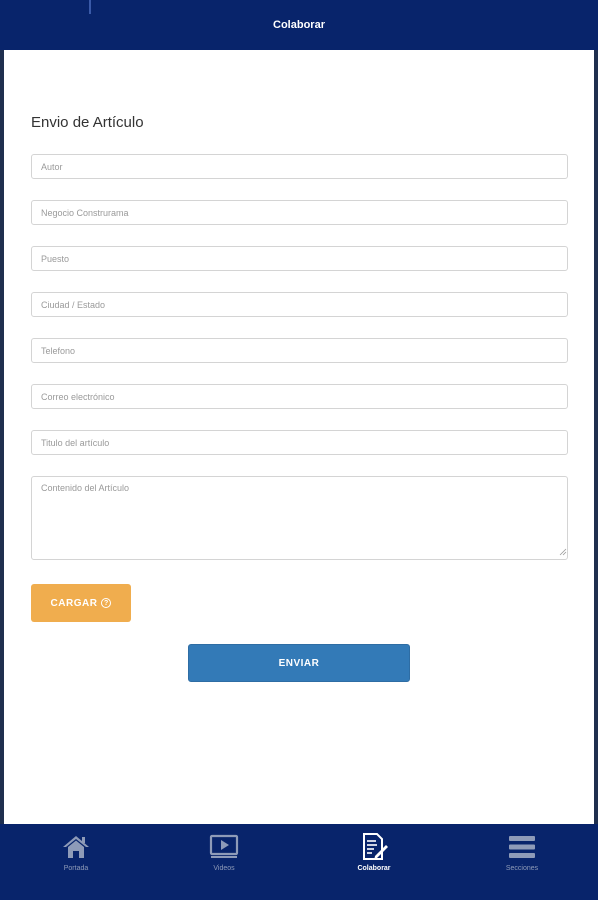 Image resolution: width=598 pixels, height=900 pixels. What do you see at coordinates (106, 603) in the screenshot?
I see `info-circle-icon: ?` at bounding box center [106, 603].